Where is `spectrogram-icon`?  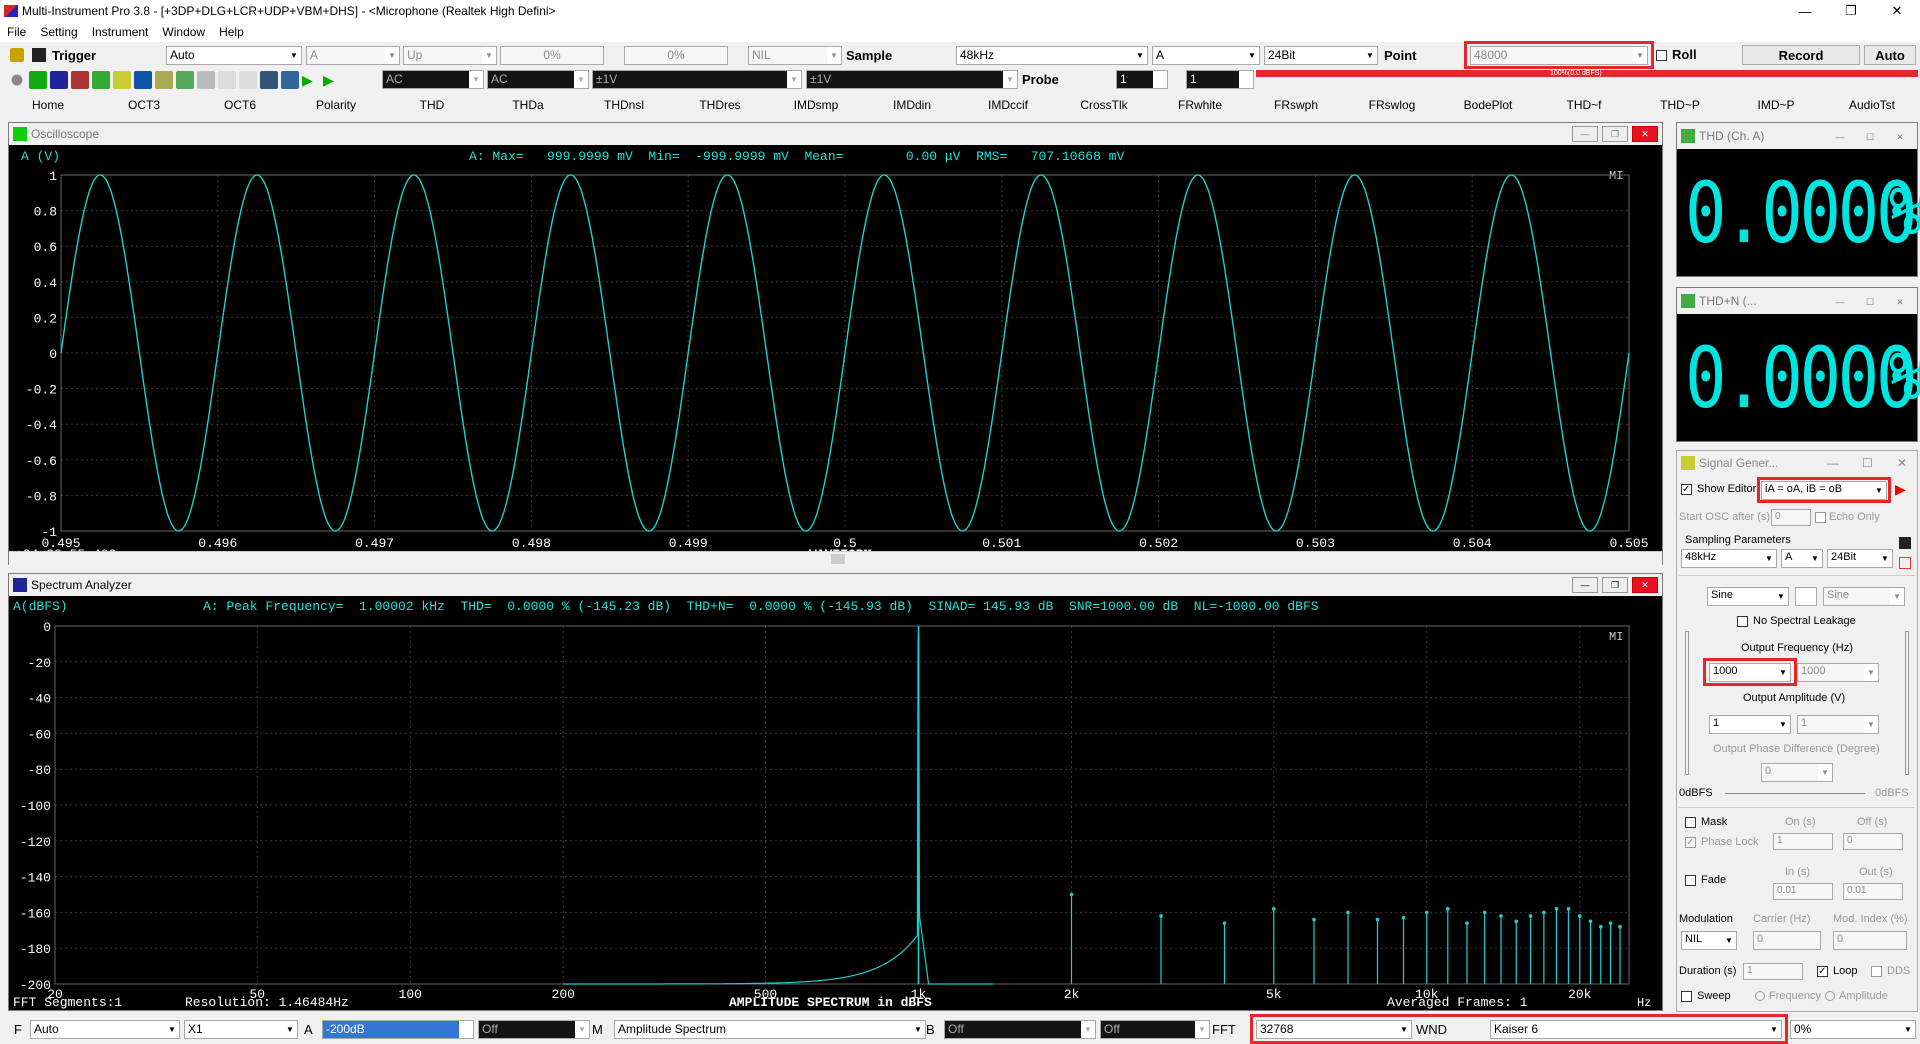 spectrogram-icon is located at coordinates (80, 80).